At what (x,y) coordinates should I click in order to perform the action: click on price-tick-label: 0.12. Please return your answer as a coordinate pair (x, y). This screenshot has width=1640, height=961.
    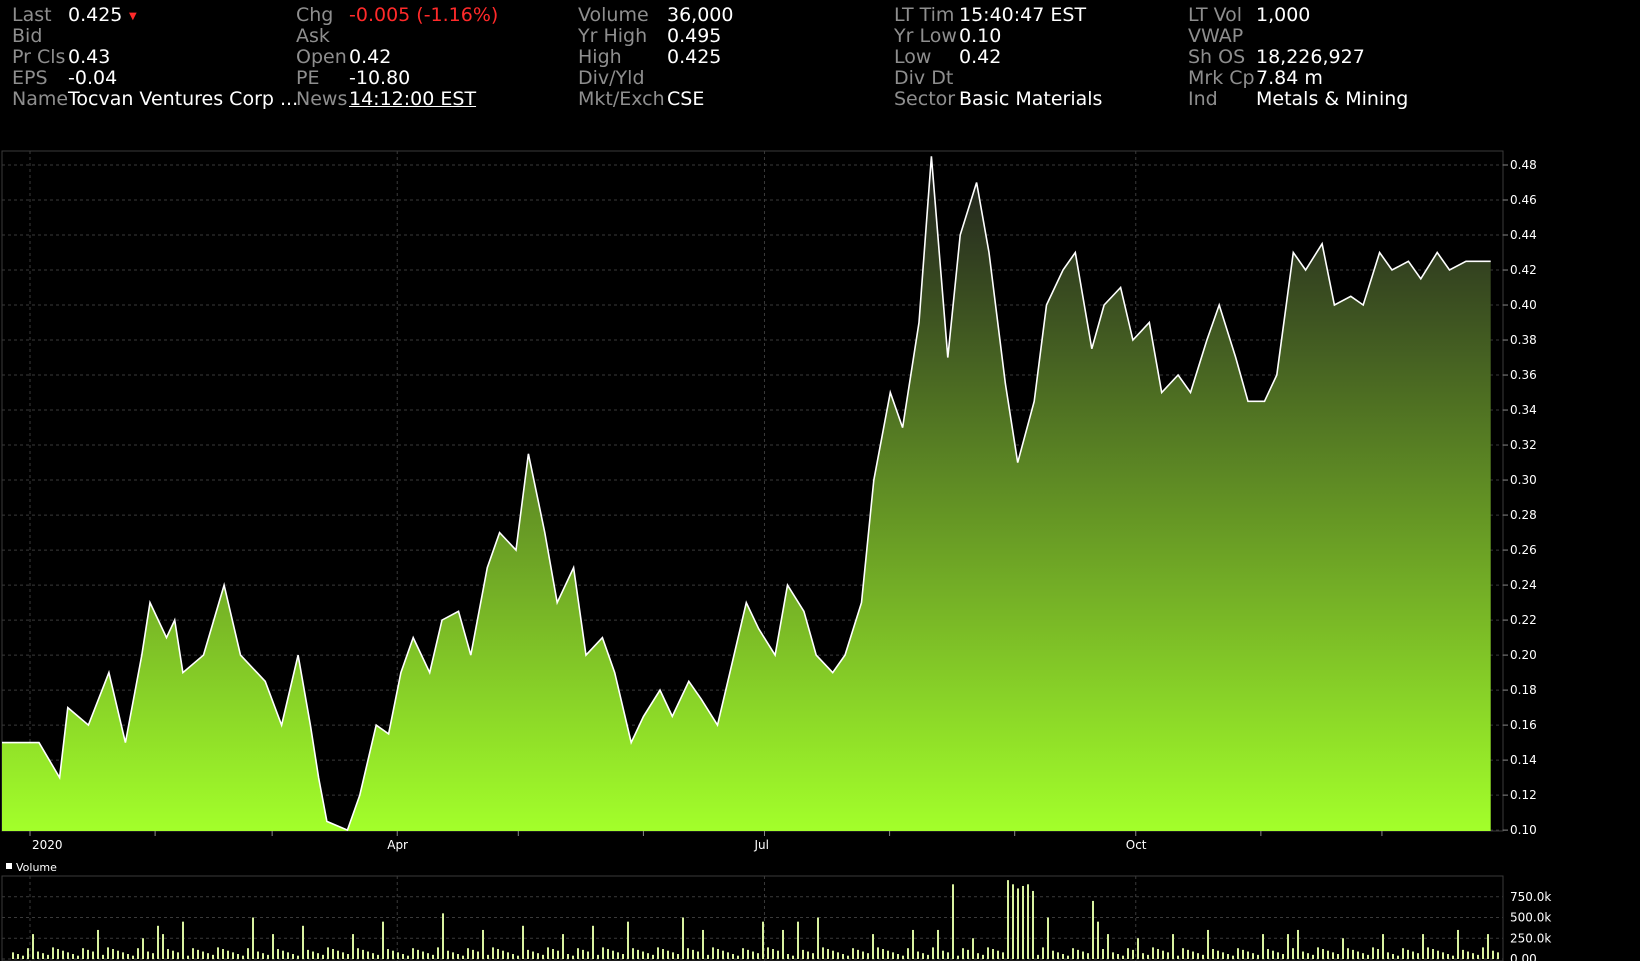
    Looking at the image, I should click on (1523, 795).